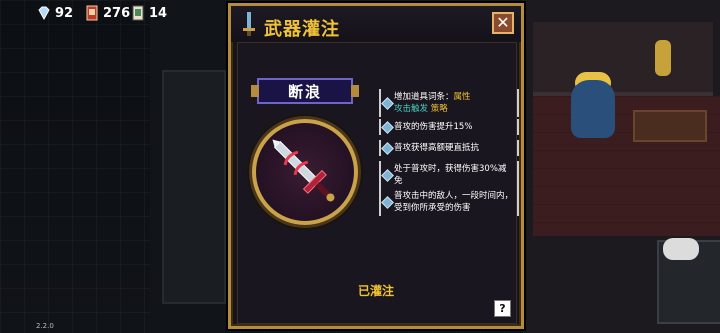 This screenshot has height=333, width=720. What do you see at coordinates (194, 187) in the screenshot?
I see `wall-block` at bounding box center [194, 187].